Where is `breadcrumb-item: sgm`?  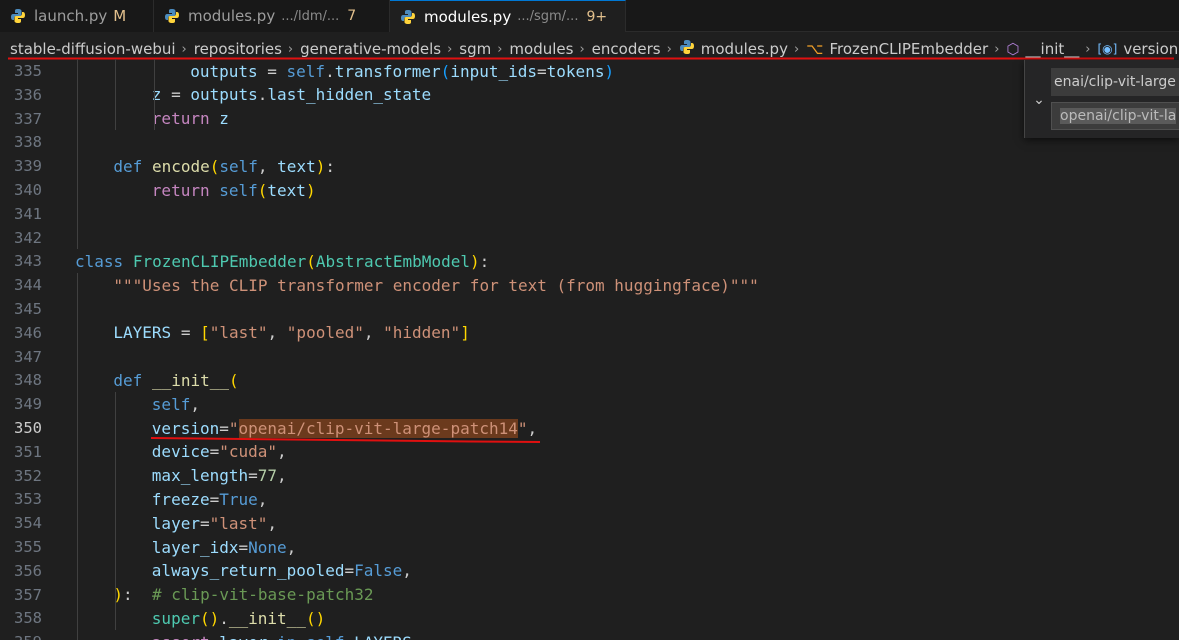
breadcrumb-item: sgm is located at coordinates (475, 49).